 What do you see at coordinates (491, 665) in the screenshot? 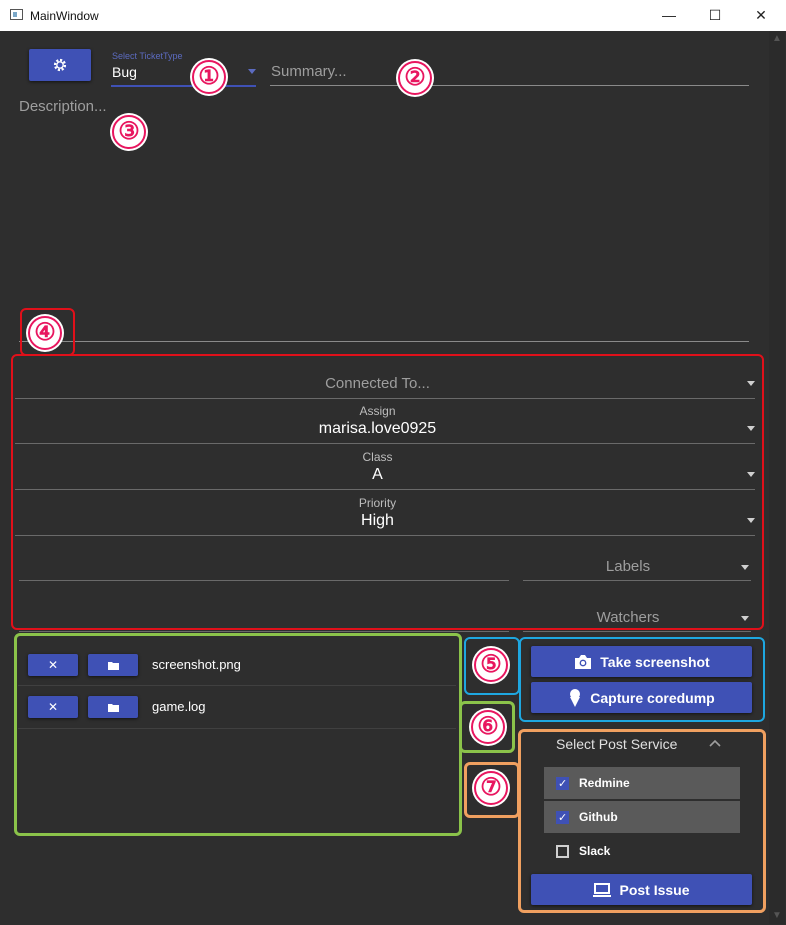
I see `annotation-badge-5: ⑤` at bounding box center [491, 665].